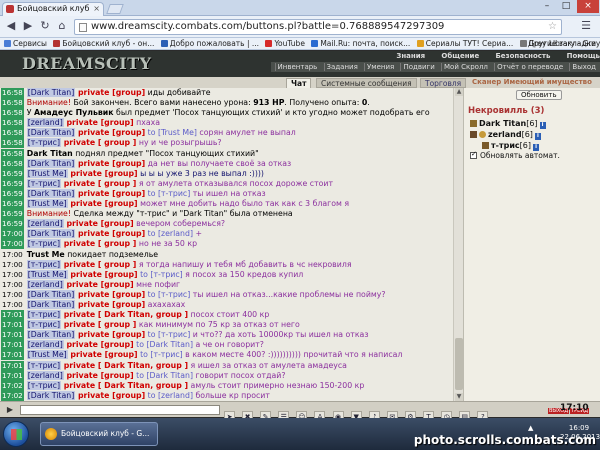 The width and height of the screenshot is (600, 450). I want to click on maximize-button: □, so click(566, 6).